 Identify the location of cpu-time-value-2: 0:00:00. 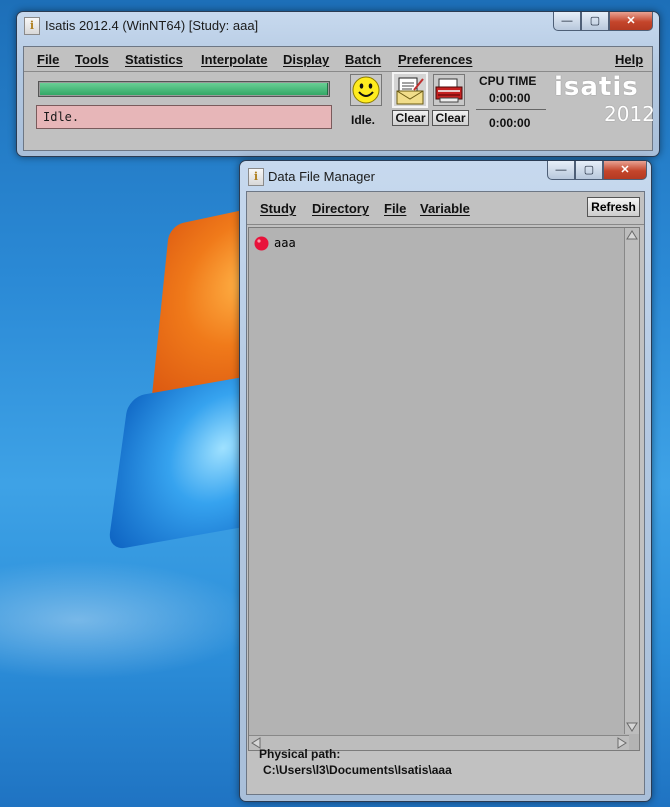
(510, 123).